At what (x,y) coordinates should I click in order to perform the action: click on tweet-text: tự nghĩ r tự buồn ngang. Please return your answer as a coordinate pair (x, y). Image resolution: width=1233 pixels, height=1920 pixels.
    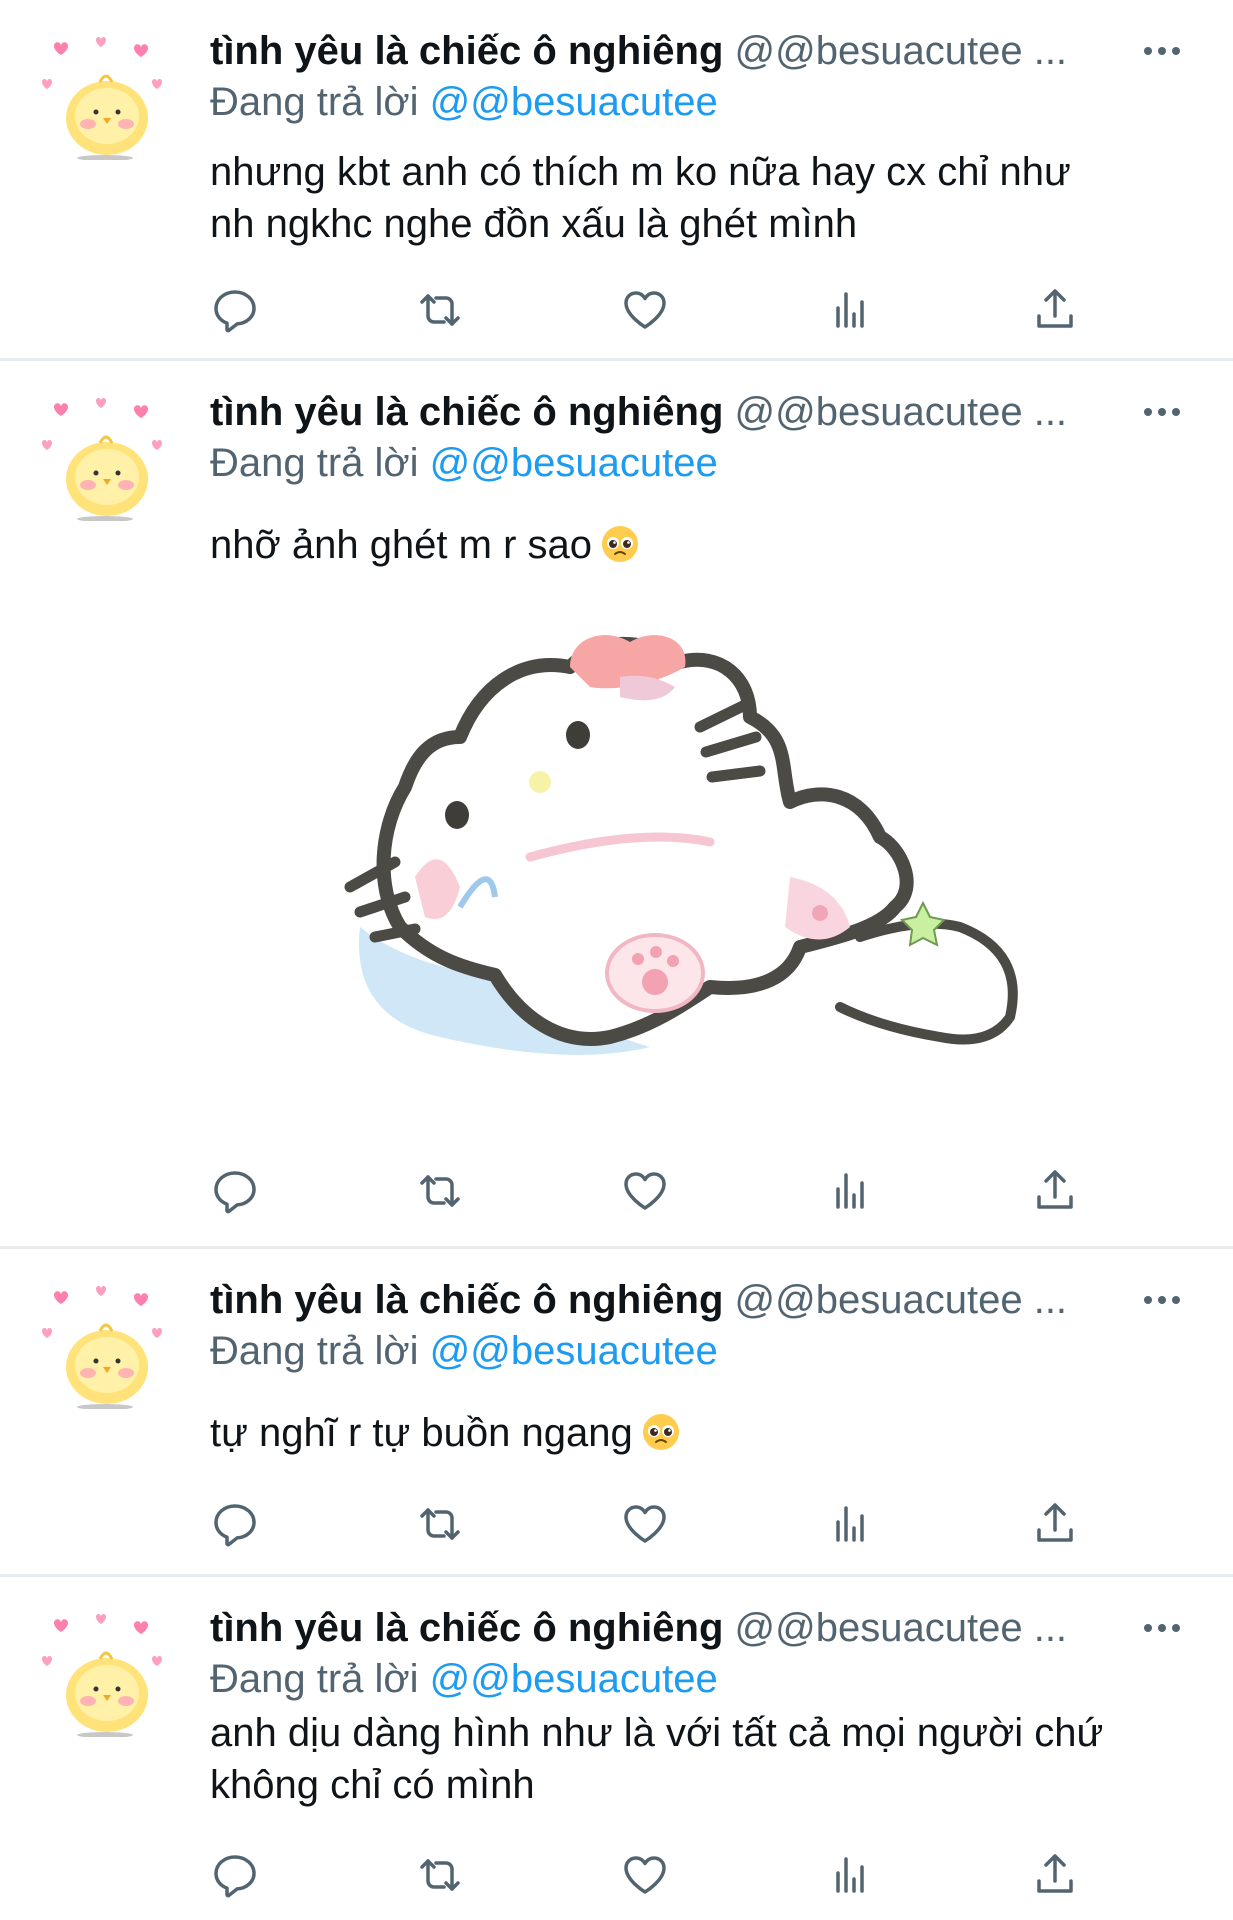
    Looking at the image, I should click on (700, 1433).